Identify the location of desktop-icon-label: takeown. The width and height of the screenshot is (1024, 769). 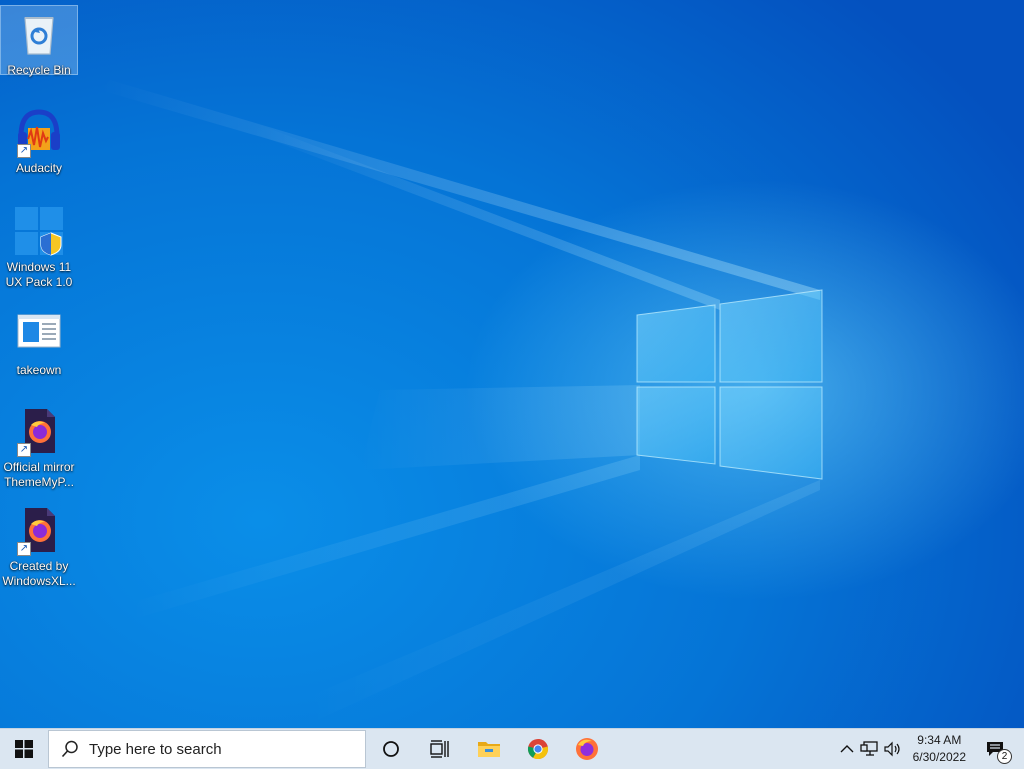
(39, 370).